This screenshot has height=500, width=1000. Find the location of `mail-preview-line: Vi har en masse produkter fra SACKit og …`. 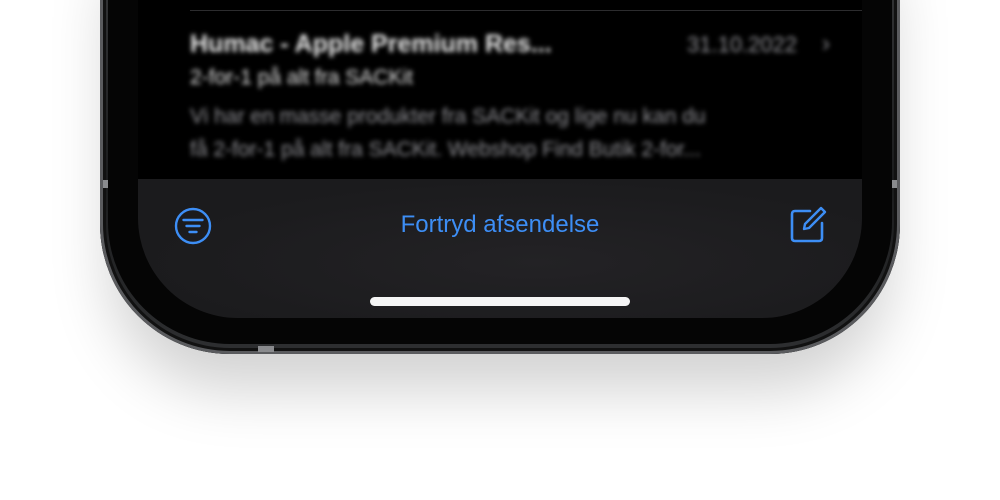

mail-preview-line: Vi har en masse produkter fra SACKit og … is located at coordinates (448, 116).